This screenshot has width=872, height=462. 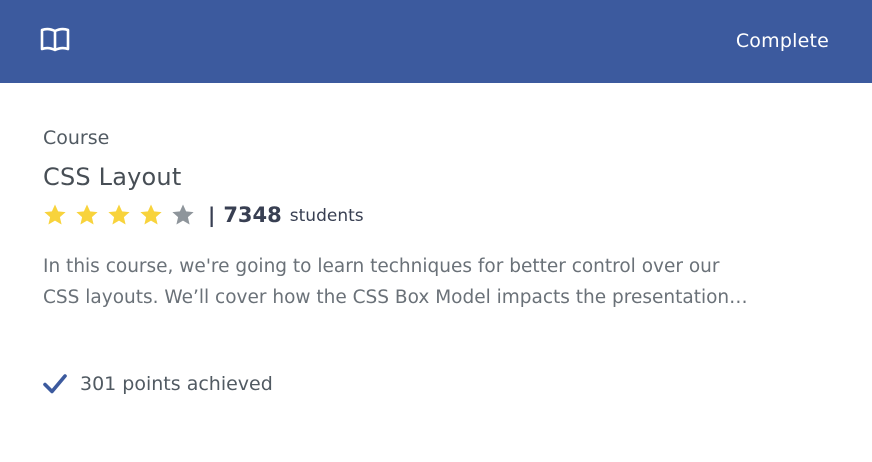 What do you see at coordinates (176, 384) in the screenshot?
I see `points-achieved: 301 points achieved` at bounding box center [176, 384].